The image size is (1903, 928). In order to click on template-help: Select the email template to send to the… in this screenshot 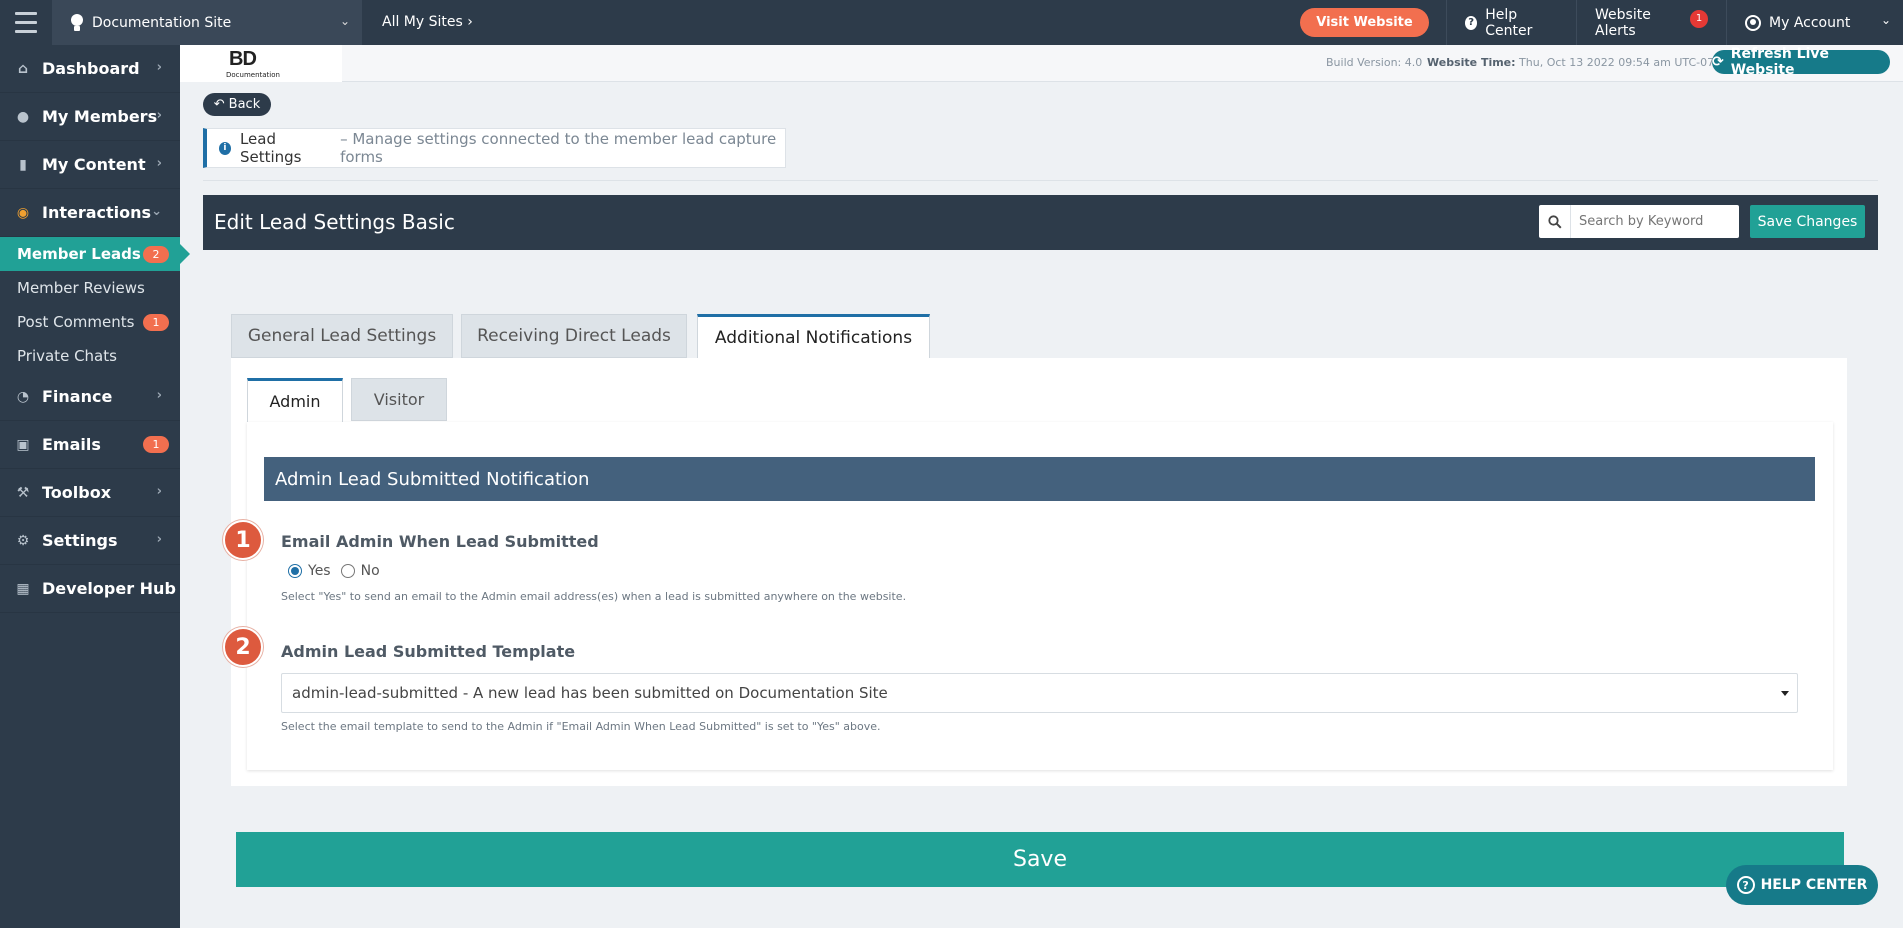, I will do `click(581, 726)`.